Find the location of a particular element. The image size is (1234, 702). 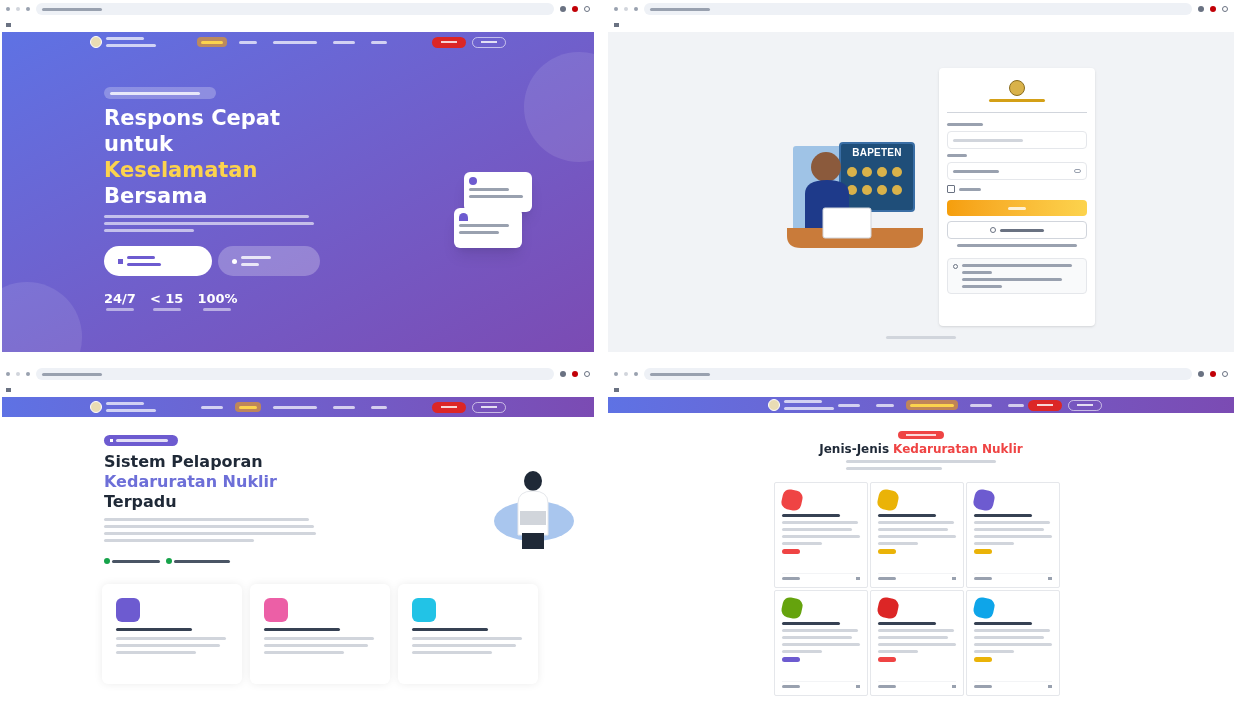

secondary-login-button is located at coordinates (1017, 230).